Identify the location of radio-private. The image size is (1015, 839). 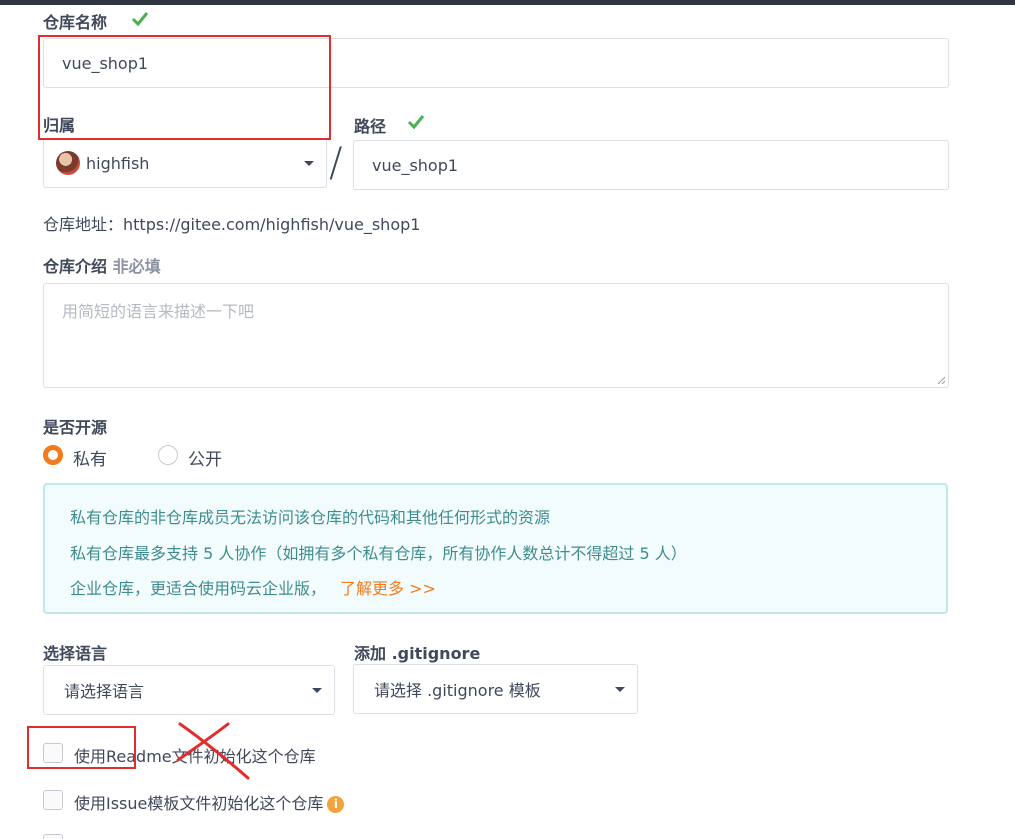
(53, 455).